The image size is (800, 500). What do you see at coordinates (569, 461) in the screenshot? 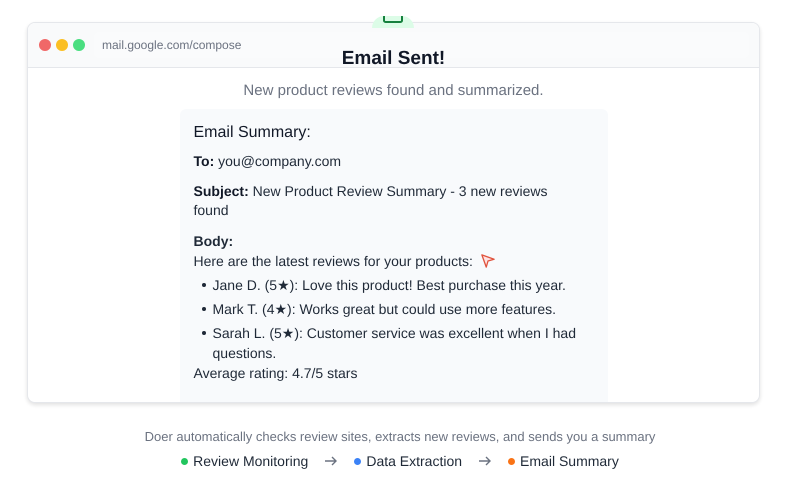
I see `step-label: Email Summary` at bounding box center [569, 461].